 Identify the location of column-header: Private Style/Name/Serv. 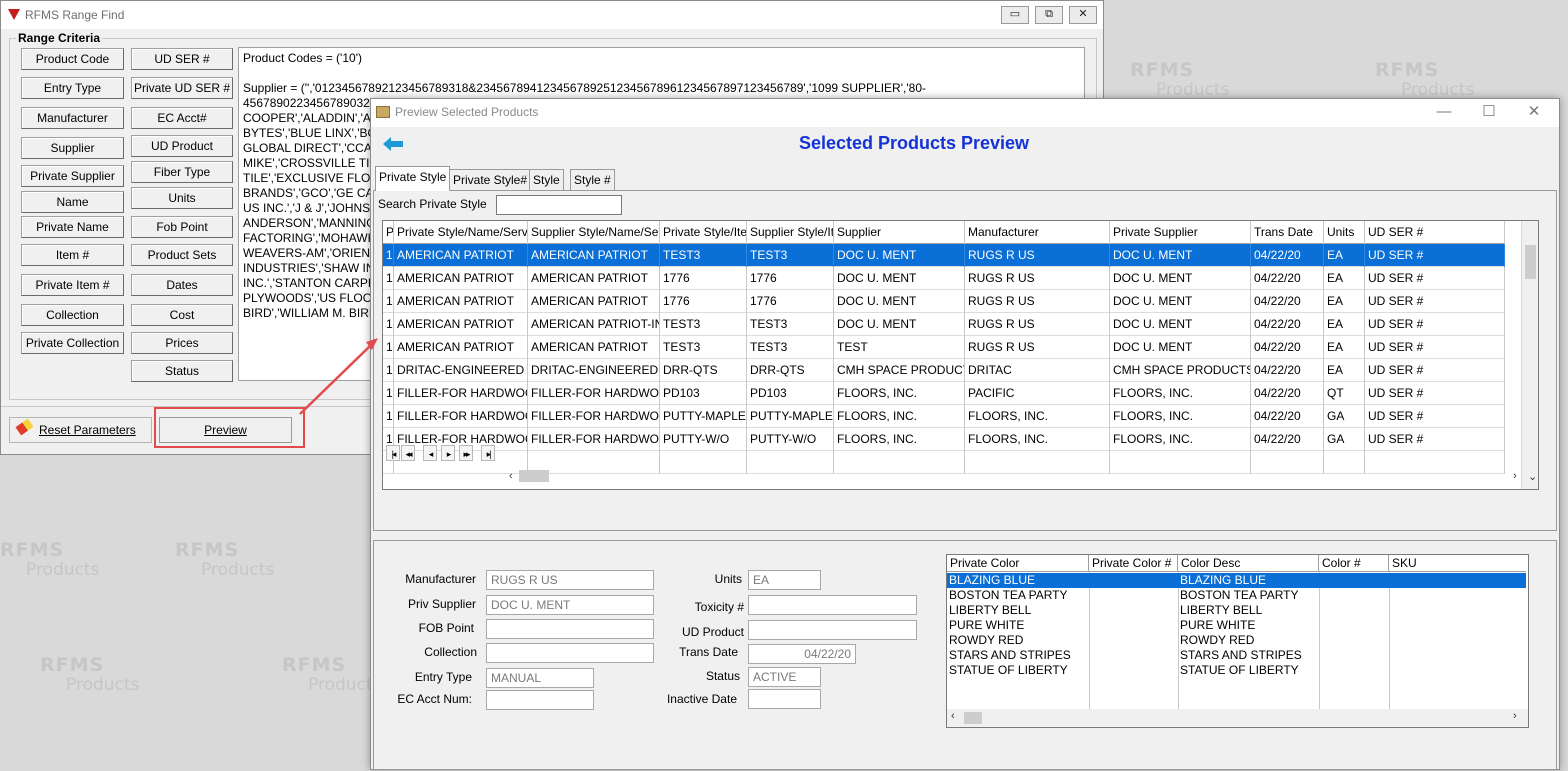
(461, 232).